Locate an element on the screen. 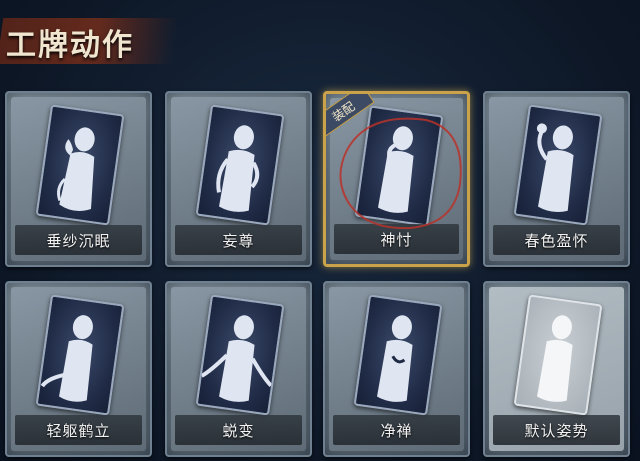 This screenshot has height=461, width=640. card-label: 轻躯鹤立 is located at coordinates (78, 430).